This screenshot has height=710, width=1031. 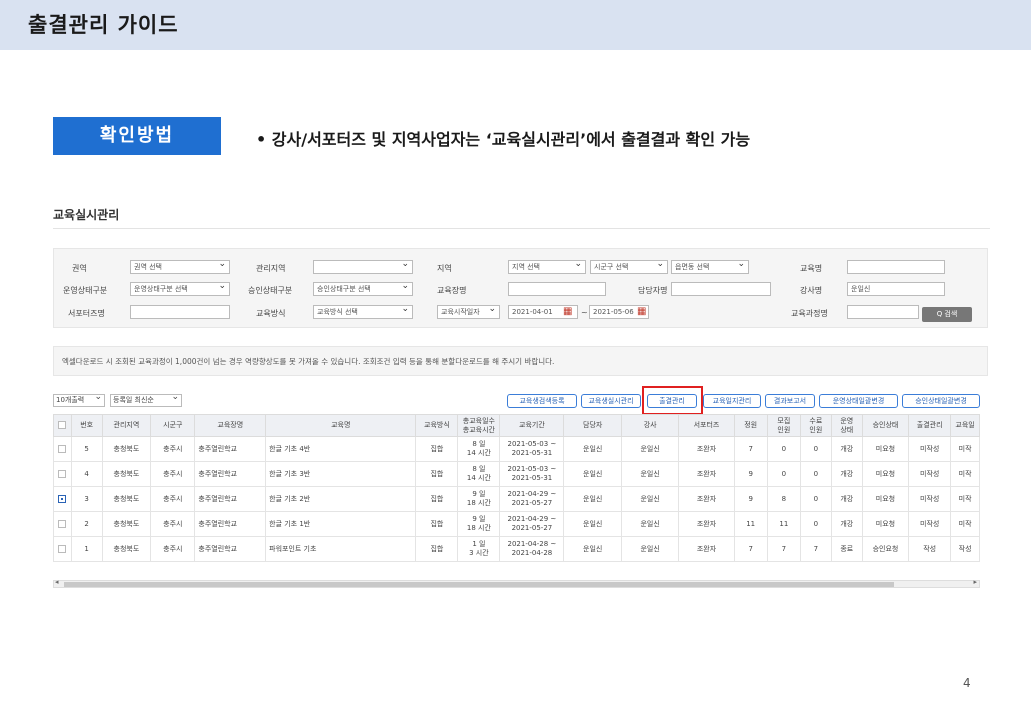 I want to click on learner-manage-button: 교육생실시관리, so click(x=611, y=401).